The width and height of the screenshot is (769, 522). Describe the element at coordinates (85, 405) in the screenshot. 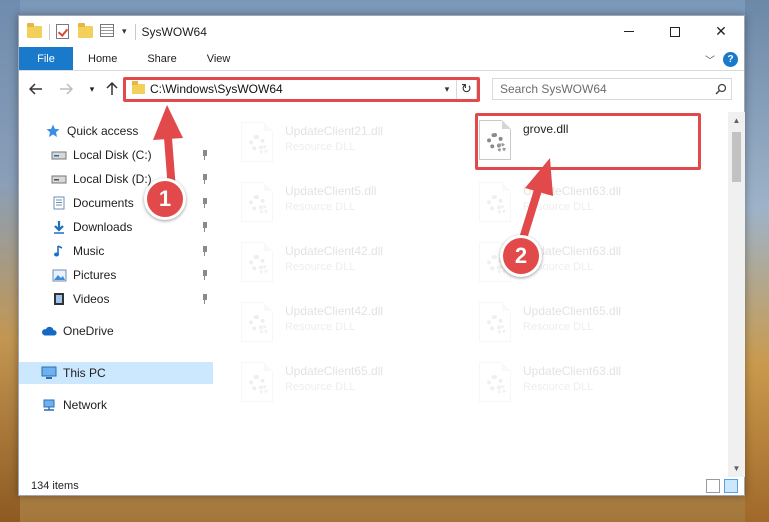

I see `sidebar-item-label: Network` at that location.